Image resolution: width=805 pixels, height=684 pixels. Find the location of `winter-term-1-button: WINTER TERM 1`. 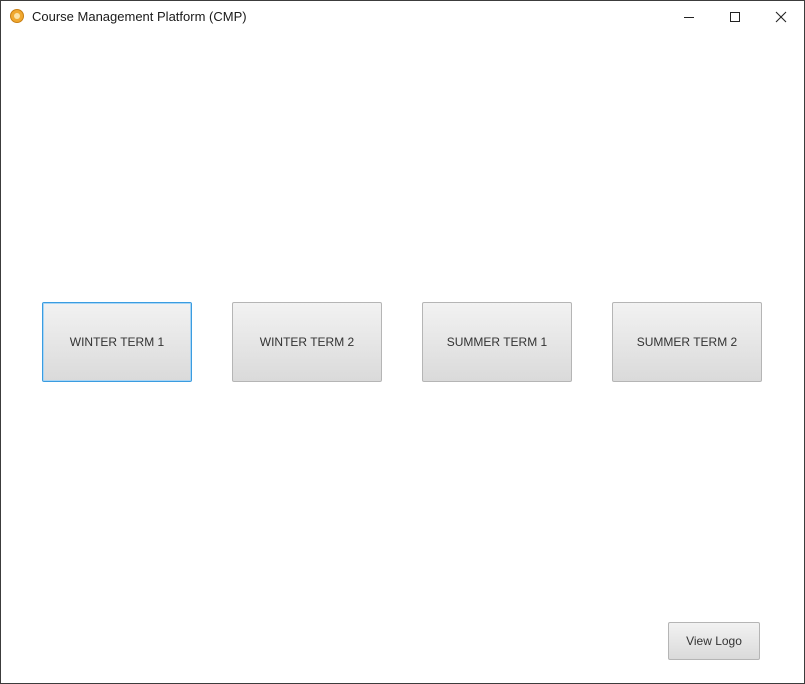

winter-term-1-button: WINTER TERM 1 is located at coordinates (117, 342).